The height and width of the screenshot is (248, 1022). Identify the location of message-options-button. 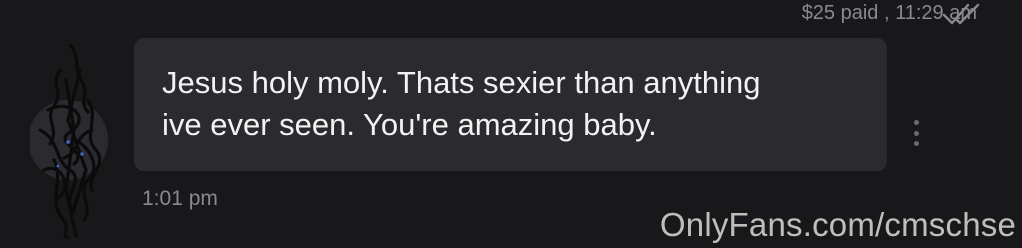
(916, 133).